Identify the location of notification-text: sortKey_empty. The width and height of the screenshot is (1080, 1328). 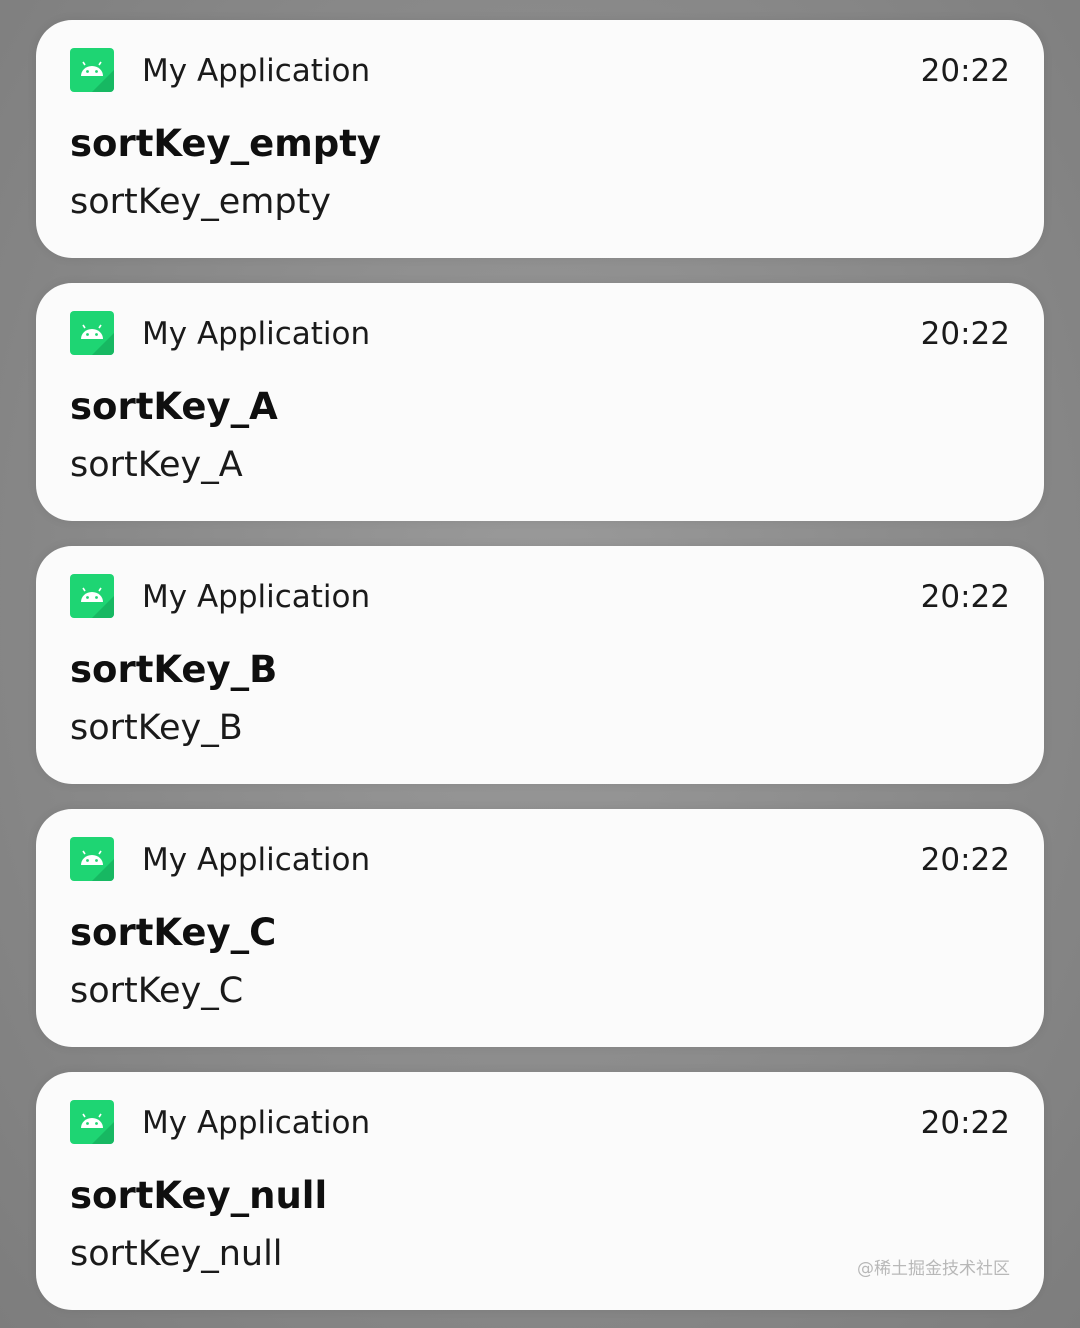
(200, 202).